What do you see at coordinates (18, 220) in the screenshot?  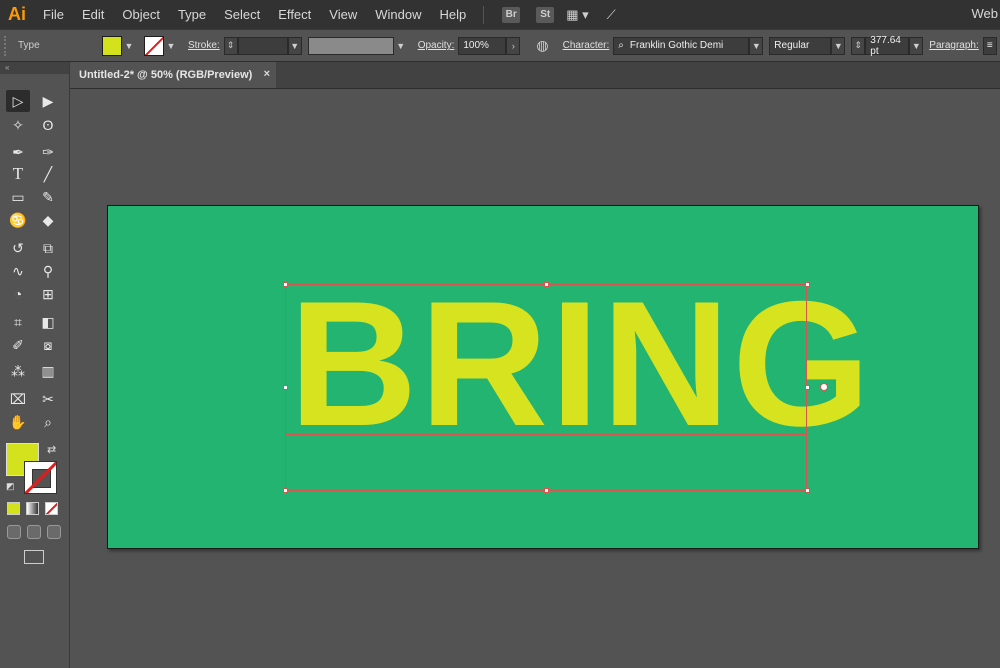 I see `shaper-tool-icon: ♋` at bounding box center [18, 220].